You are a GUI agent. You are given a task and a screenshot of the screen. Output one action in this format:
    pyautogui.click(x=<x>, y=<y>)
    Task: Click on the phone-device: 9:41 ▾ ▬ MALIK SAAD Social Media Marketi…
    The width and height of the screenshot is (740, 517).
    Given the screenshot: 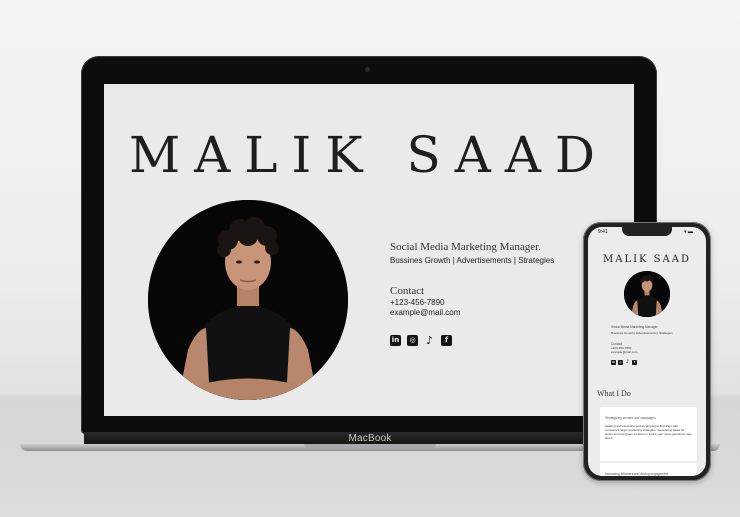 What is the action you would take?
    pyautogui.click(x=647, y=351)
    